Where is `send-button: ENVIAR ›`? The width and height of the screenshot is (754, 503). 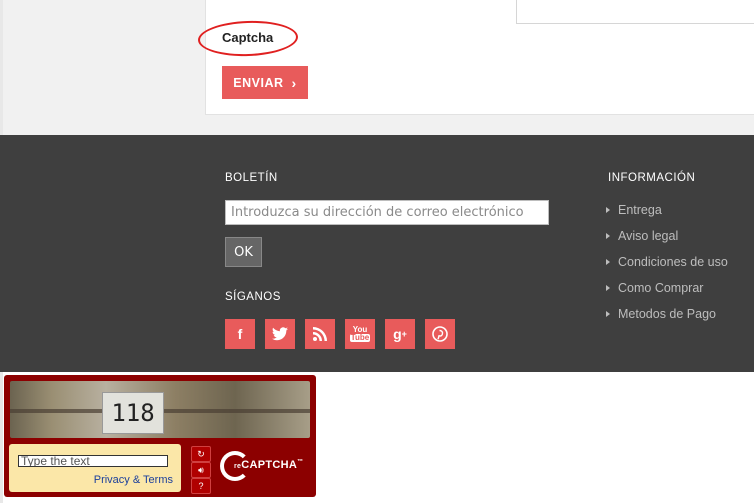 send-button: ENVIAR › is located at coordinates (265, 82).